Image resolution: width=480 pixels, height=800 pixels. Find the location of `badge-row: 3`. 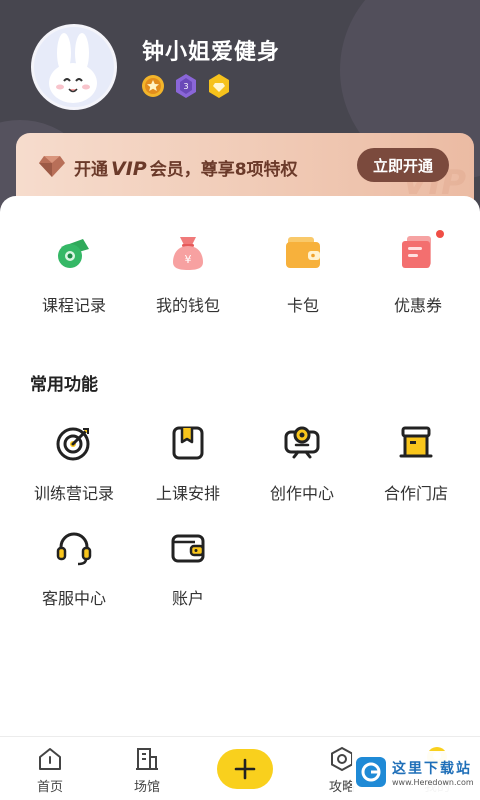

badge-row: 3 is located at coordinates (186, 86).